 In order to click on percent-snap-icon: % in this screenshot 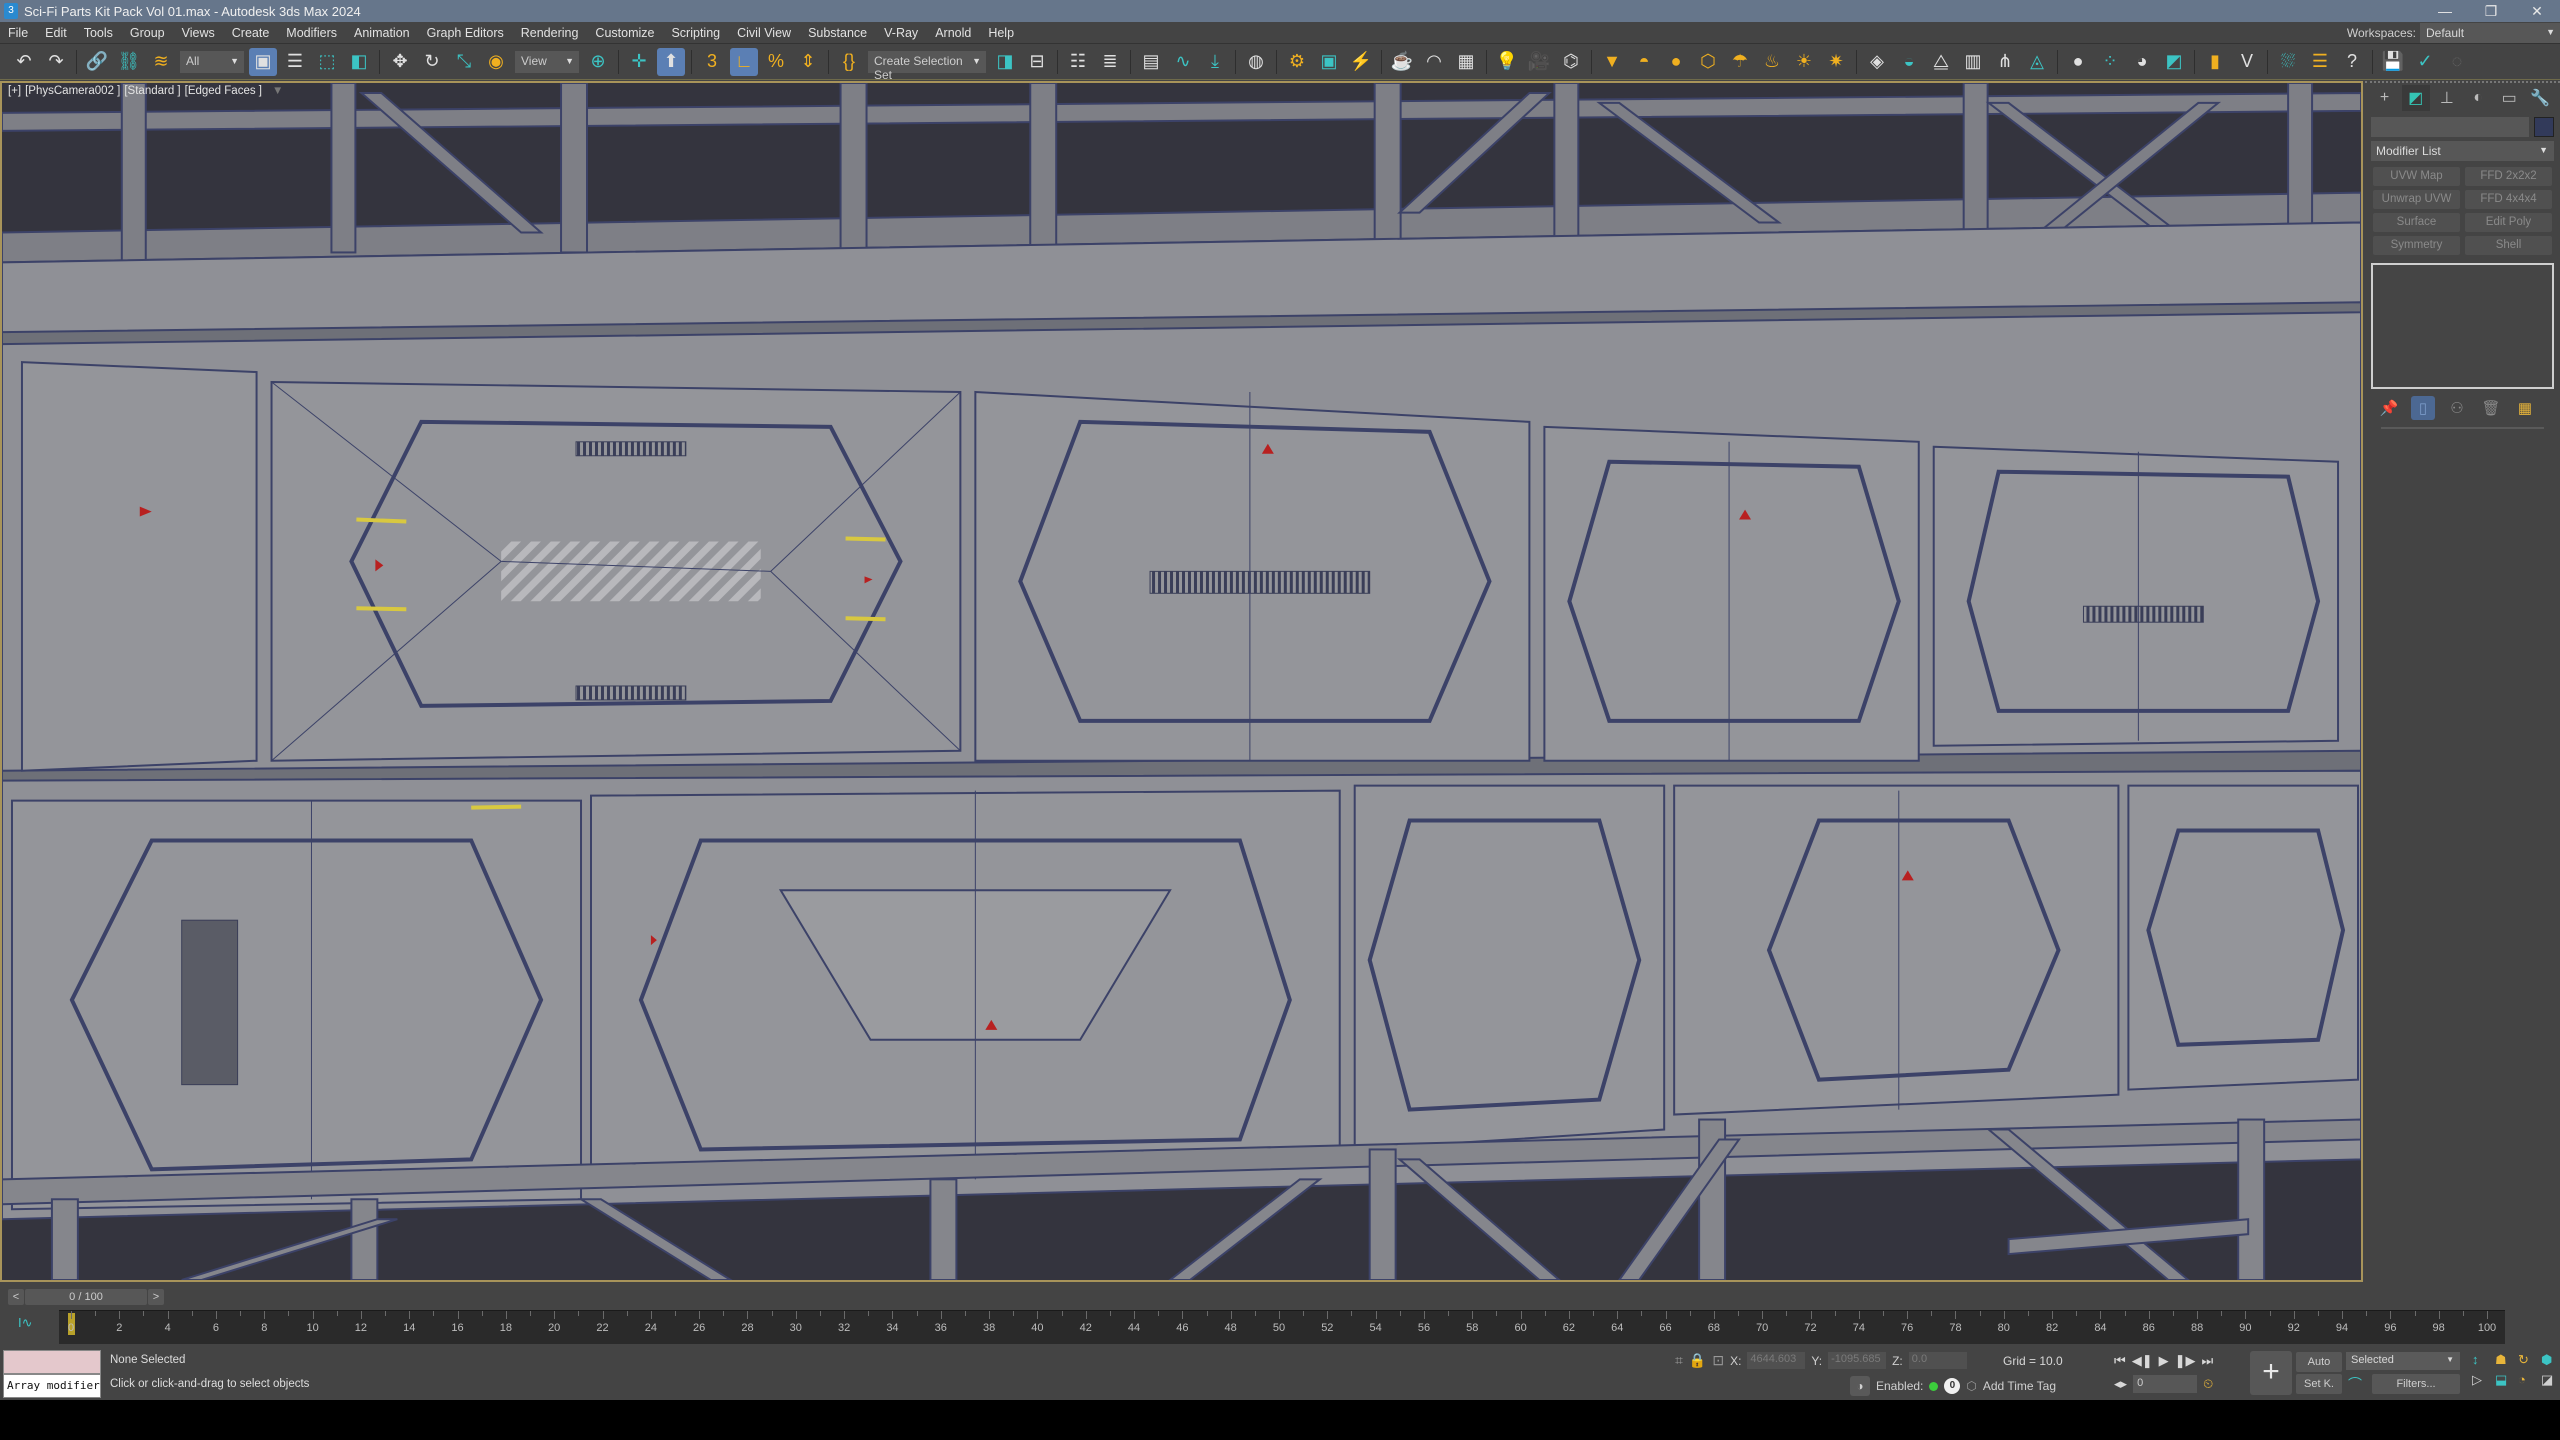, I will do `click(776, 62)`.